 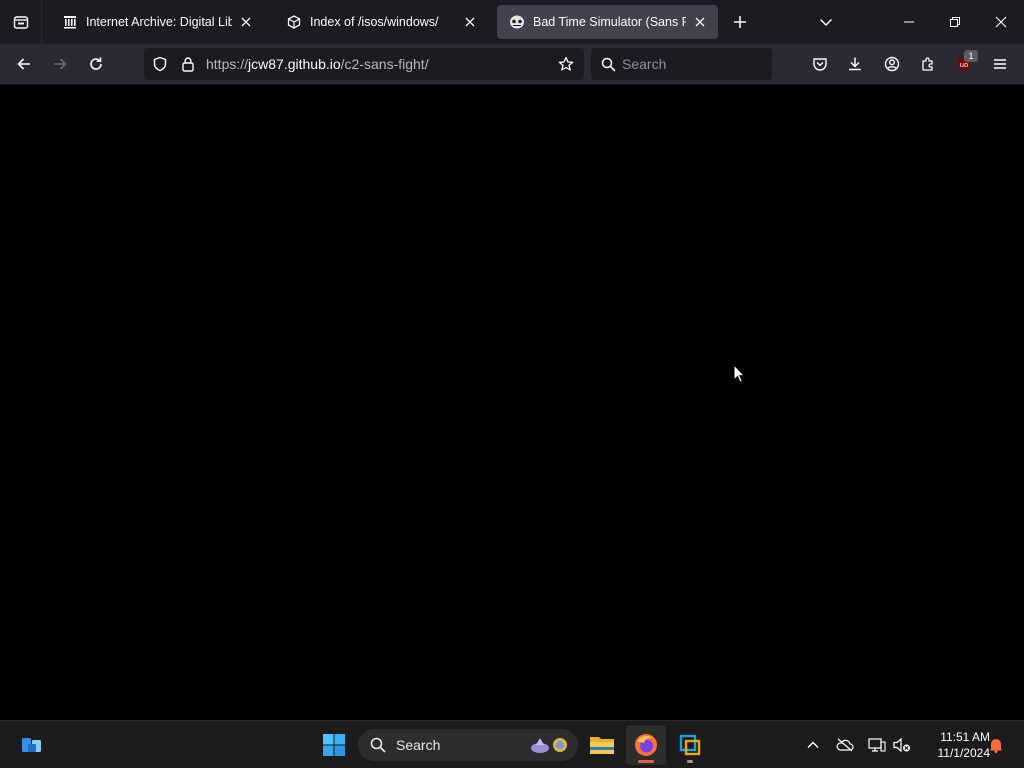 I want to click on tab-index-isos: Index of /isos/windows/, so click(x=381, y=22).